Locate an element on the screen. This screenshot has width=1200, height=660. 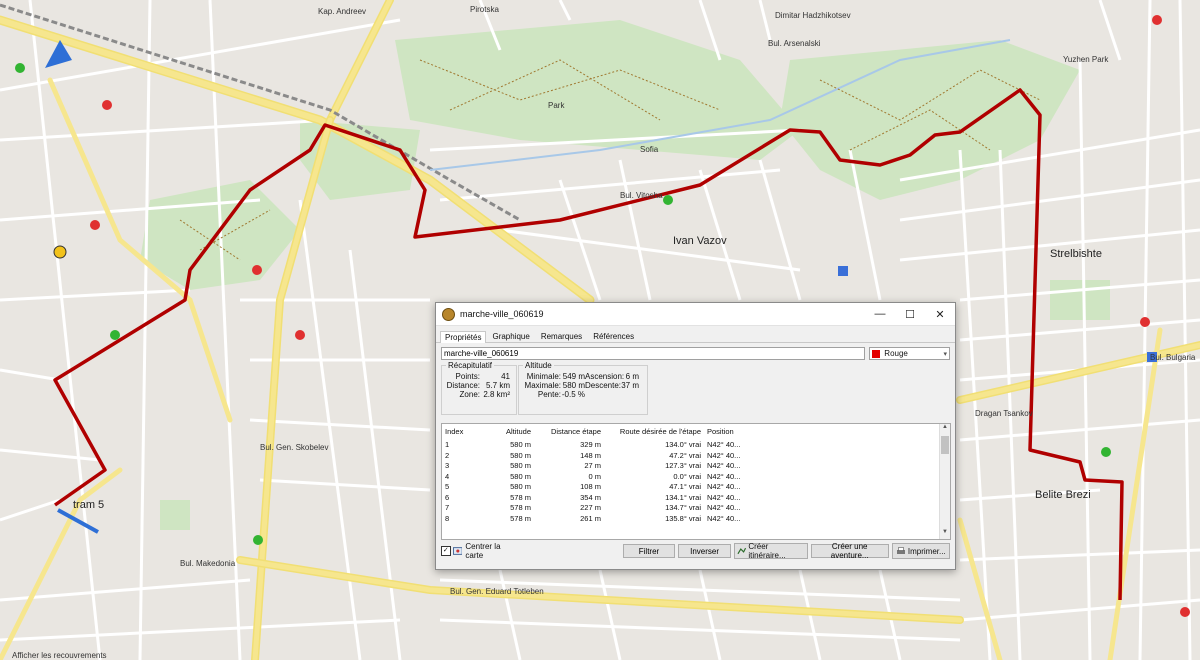
column-header-position: Position is located at coordinates (727, 432).